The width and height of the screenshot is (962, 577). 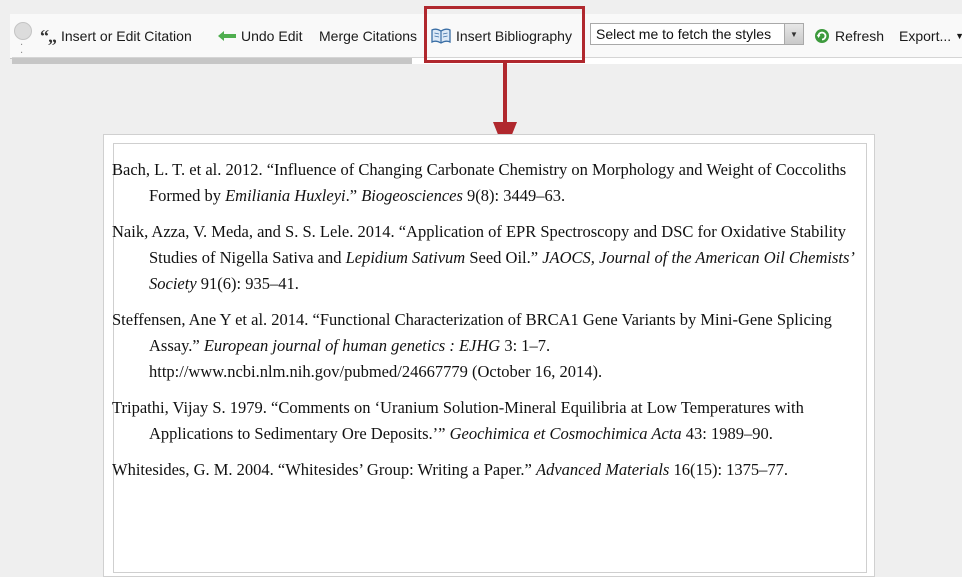 What do you see at coordinates (860, 36) in the screenshot?
I see `refresh-label: Refresh` at bounding box center [860, 36].